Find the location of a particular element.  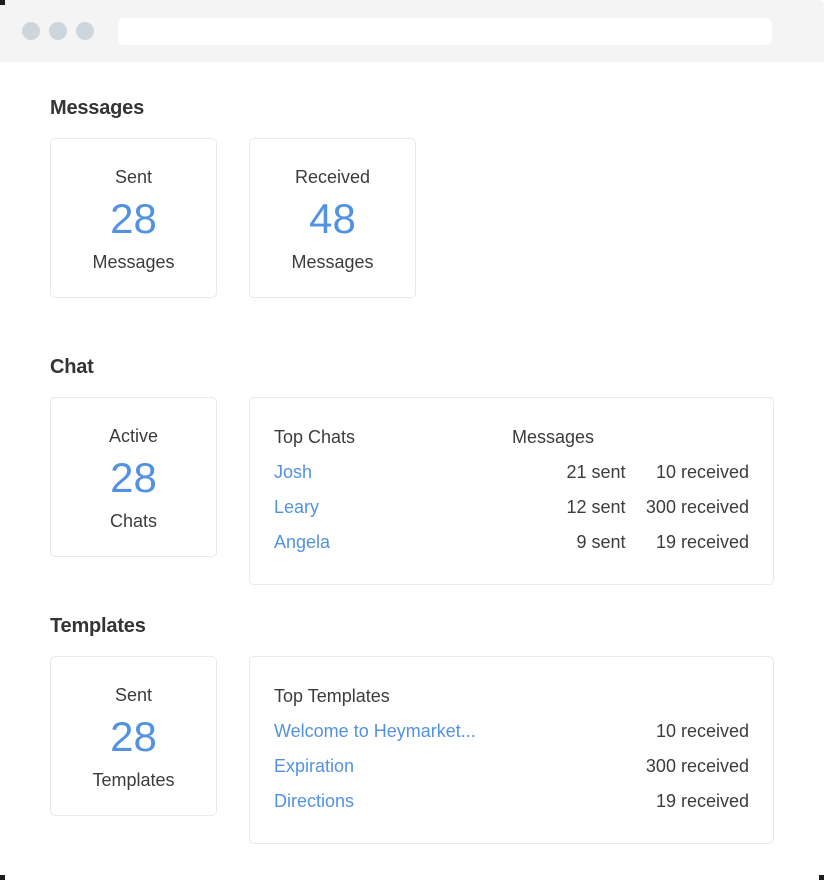

template-received-count: 19 received is located at coordinates (702, 801).